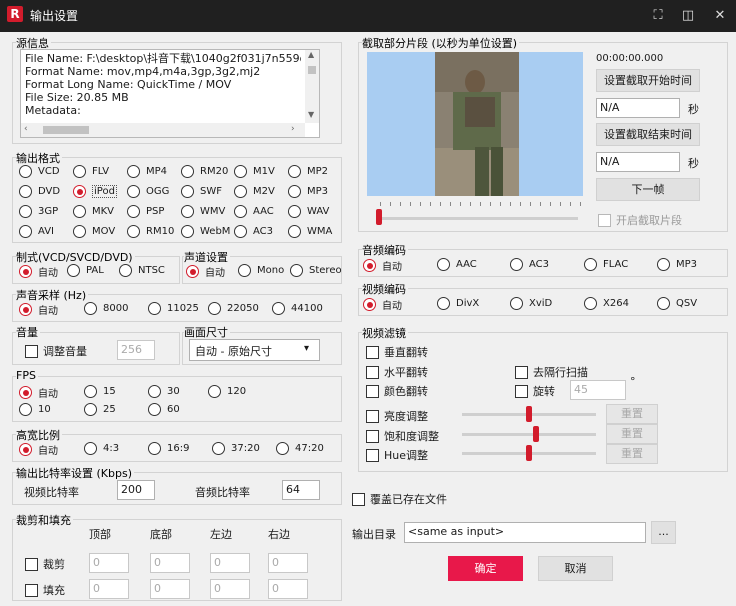 The image size is (736, 606). Describe the element at coordinates (311, 114) in the screenshot. I see `scroll-down-icon: ▼` at that location.